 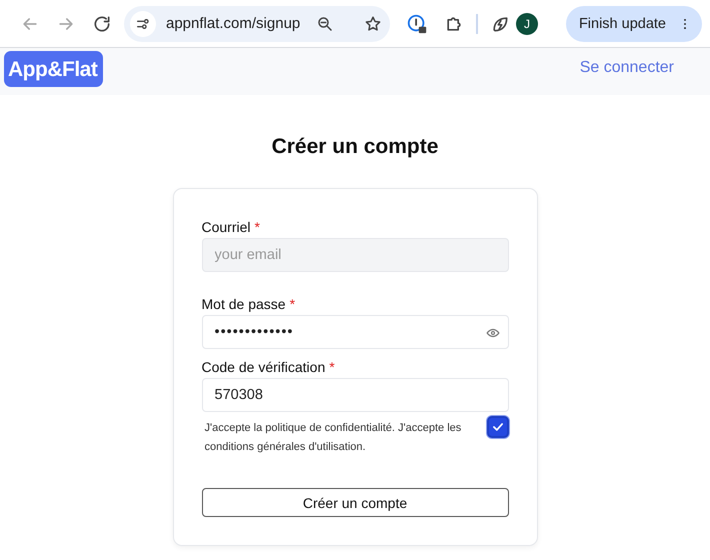 I want to click on page-title: Créer un compte, so click(x=355, y=147).